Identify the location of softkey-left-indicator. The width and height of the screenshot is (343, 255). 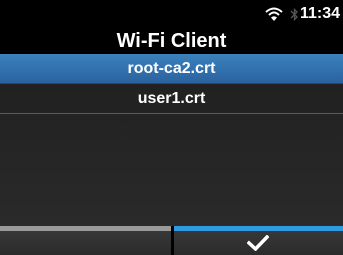
(85, 228).